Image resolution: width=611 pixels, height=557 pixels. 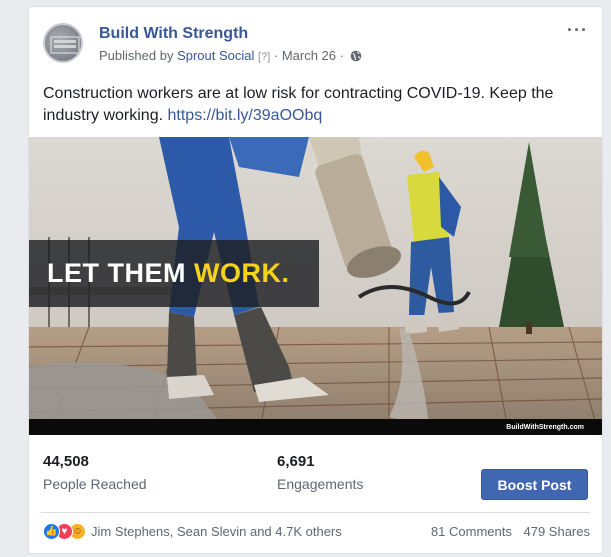 I want to click on like-icon: 👍, so click(x=51, y=531).